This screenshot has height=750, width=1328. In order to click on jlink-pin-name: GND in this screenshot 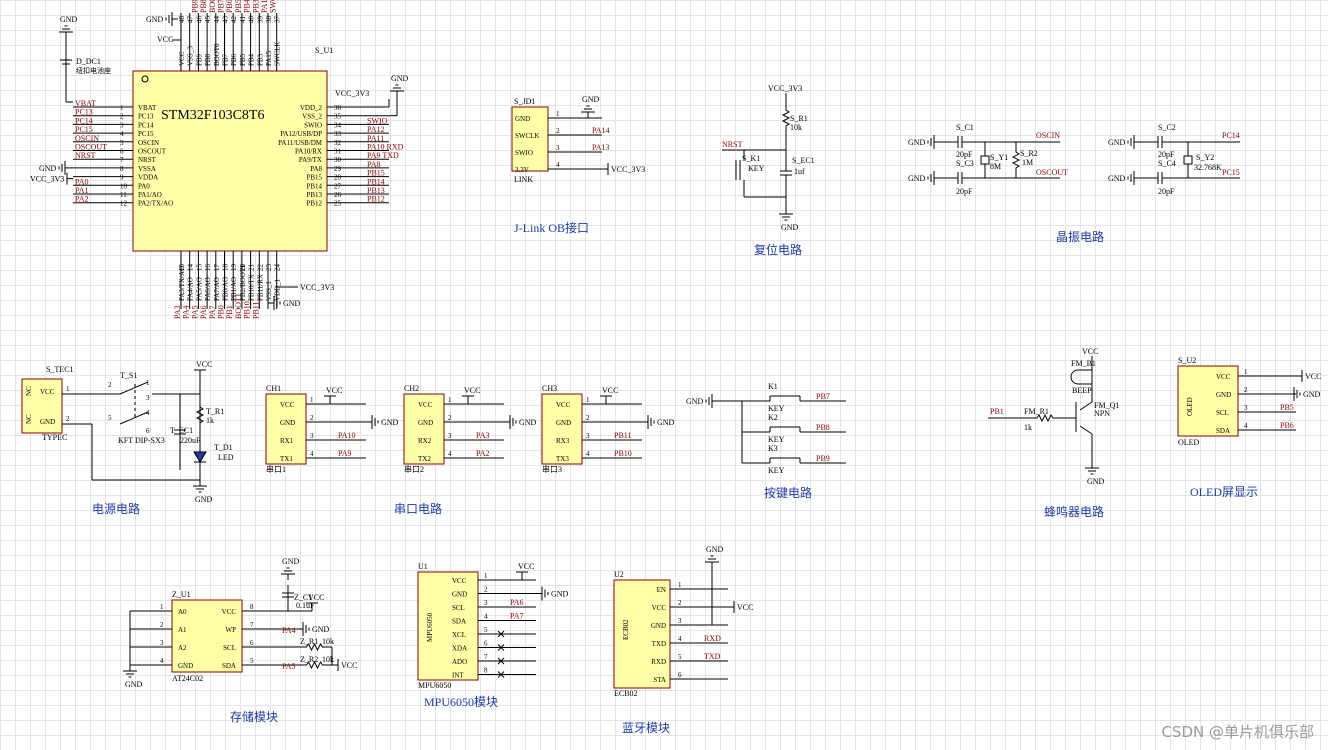, I will do `click(522, 119)`.